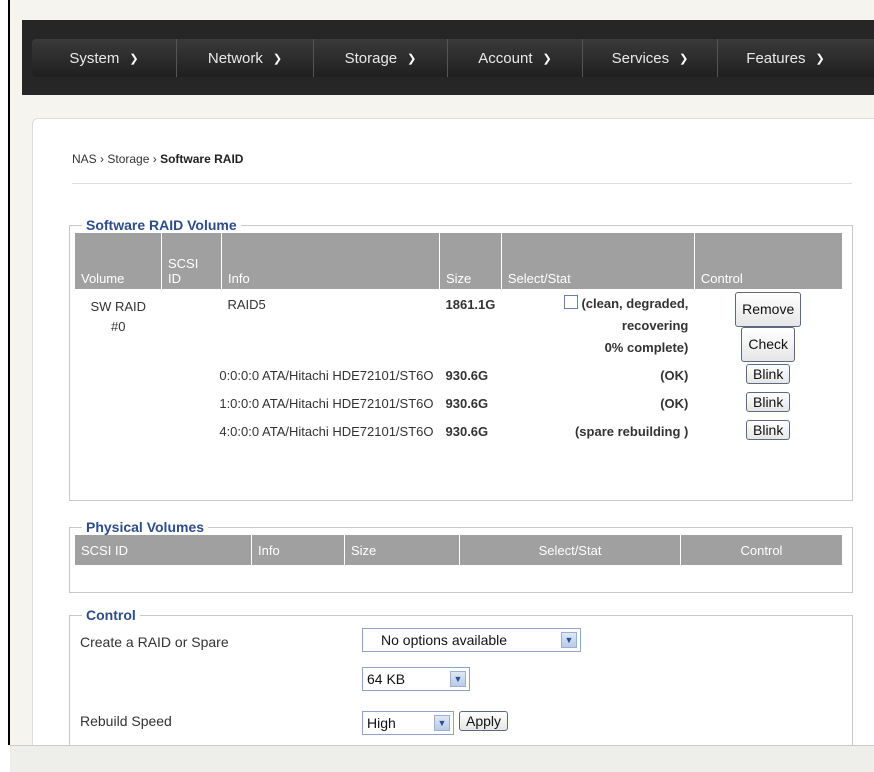  I want to click on nav-network-label: Network, so click(235, 58).